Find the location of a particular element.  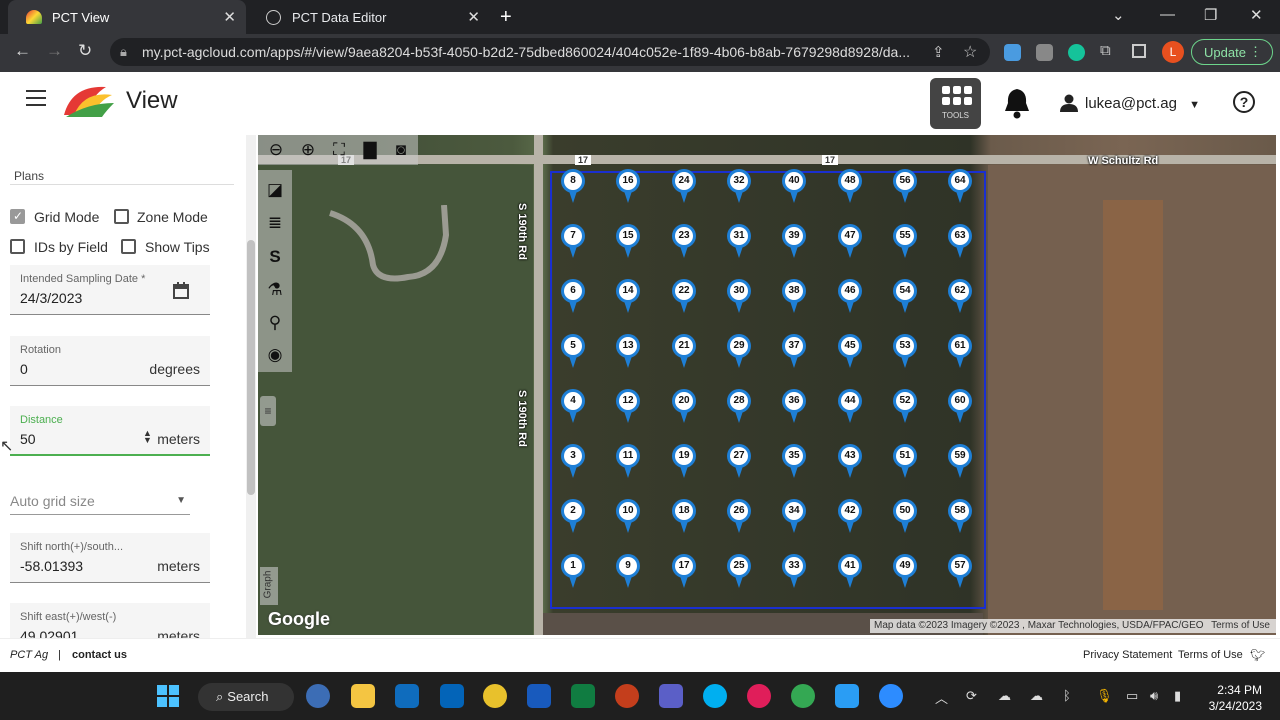

sample-marker: 17 is located at coordinates (684, 571).